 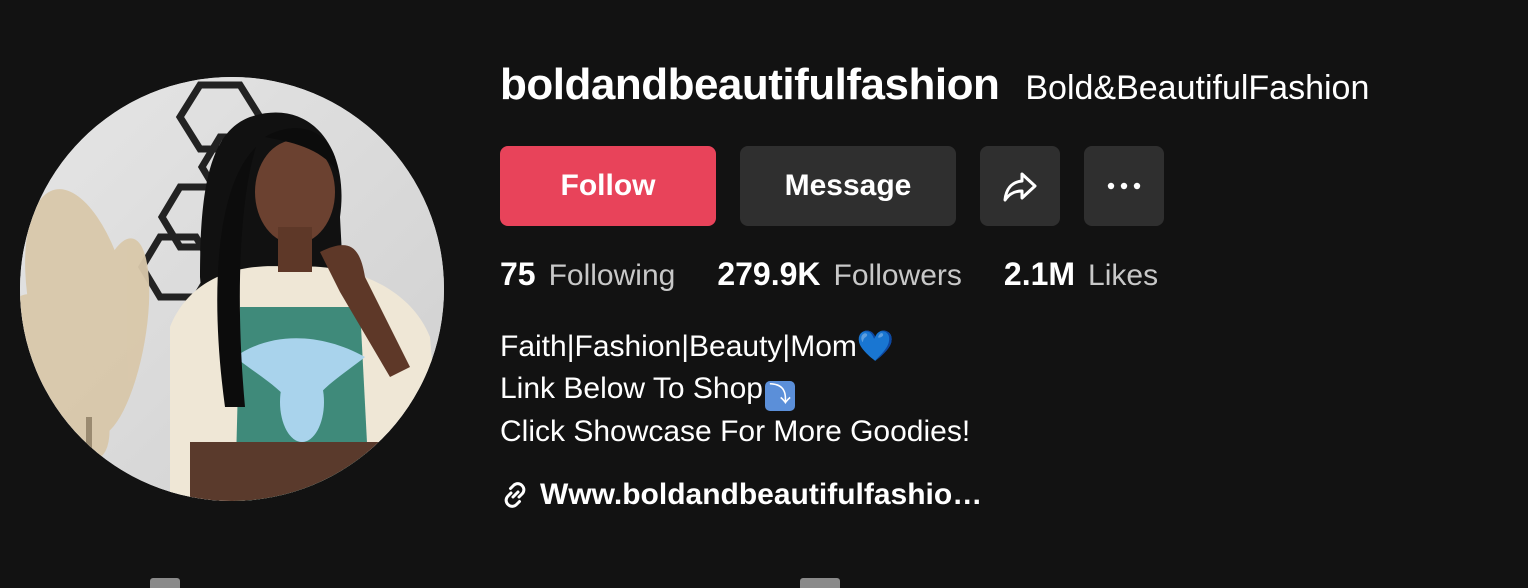 I want to click on stat-label: Following, so click(x=612, y=275).